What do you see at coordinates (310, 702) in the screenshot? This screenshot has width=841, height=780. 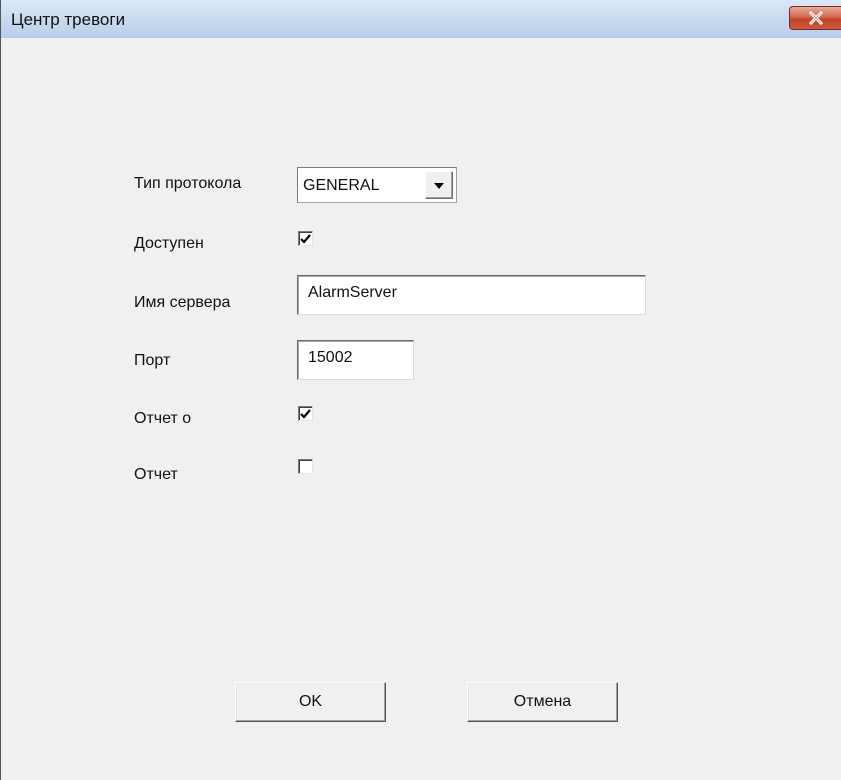 I see `ok-button: OK` at bounding box center [310, 702].